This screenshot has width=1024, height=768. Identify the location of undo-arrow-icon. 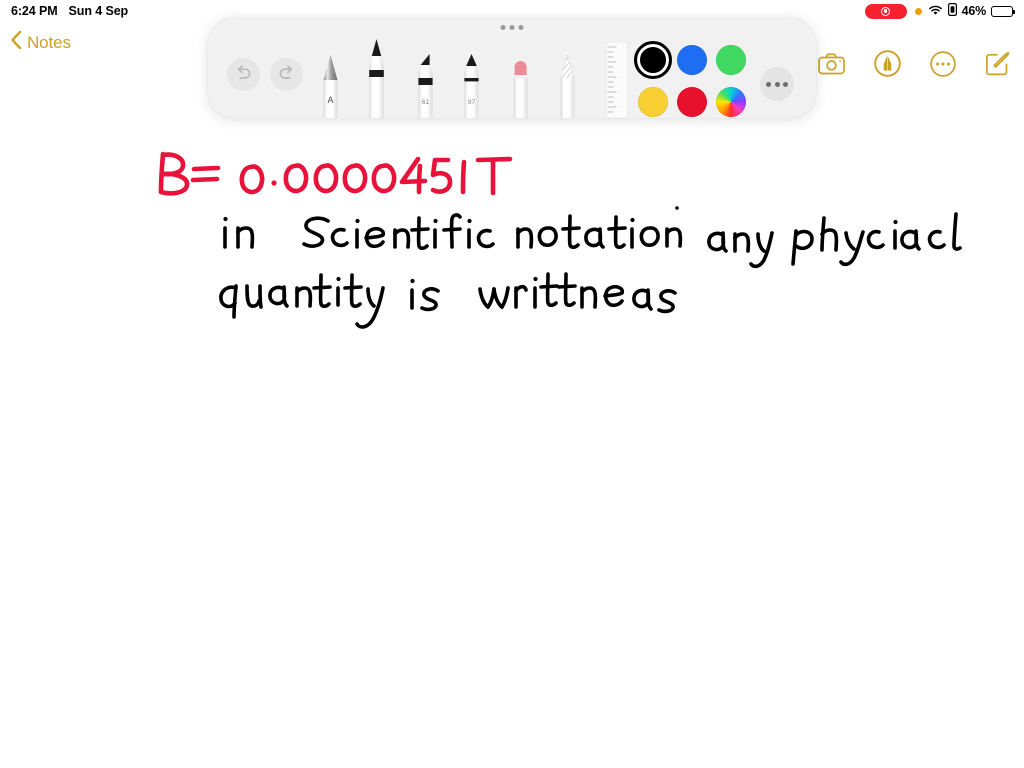
(243, 75).